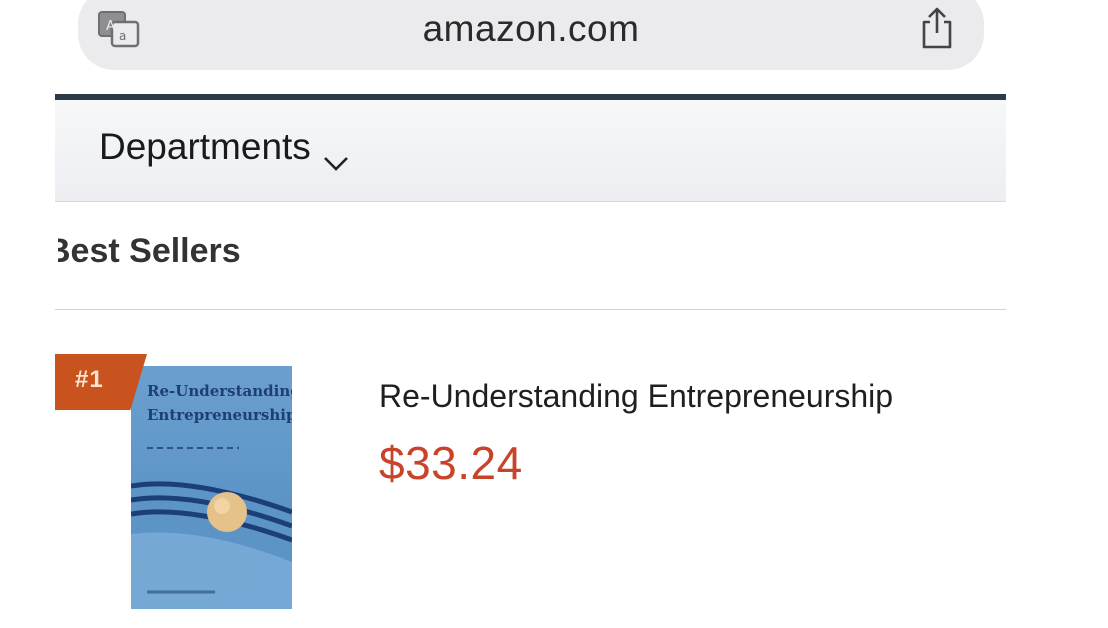 Image resolution: width=1108 pixels, height=628 pixels. Describe the element at coordinates (219, 415) in the screenshot. I see `cover-title-line2: Entrepreneurship` at that location.